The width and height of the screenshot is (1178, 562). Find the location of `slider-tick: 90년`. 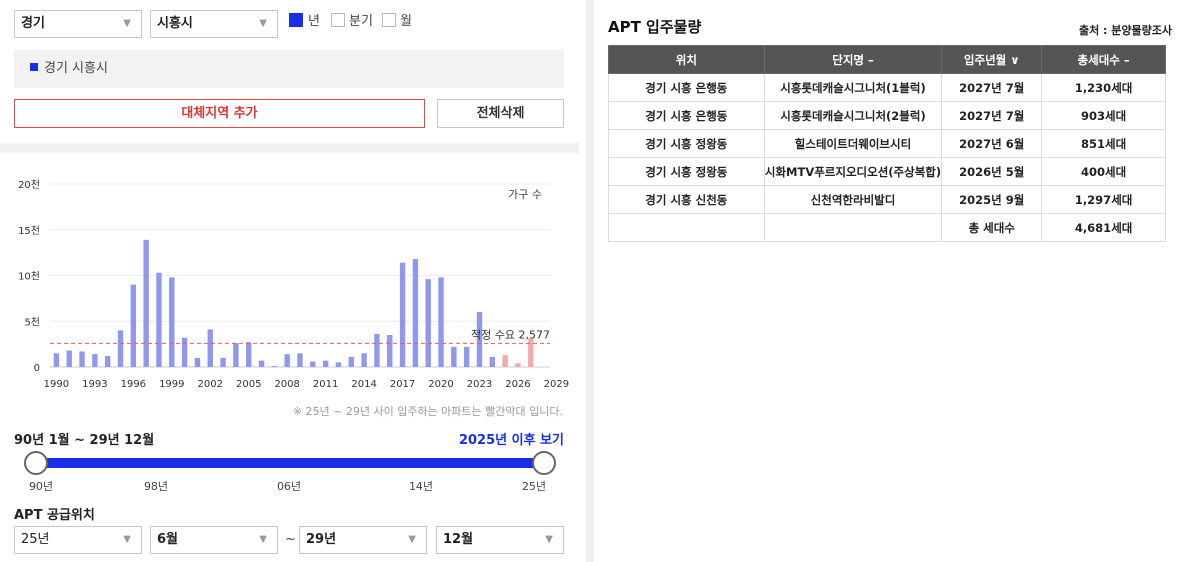

slider-tick: 90년 is located at coordinates (41, 486).